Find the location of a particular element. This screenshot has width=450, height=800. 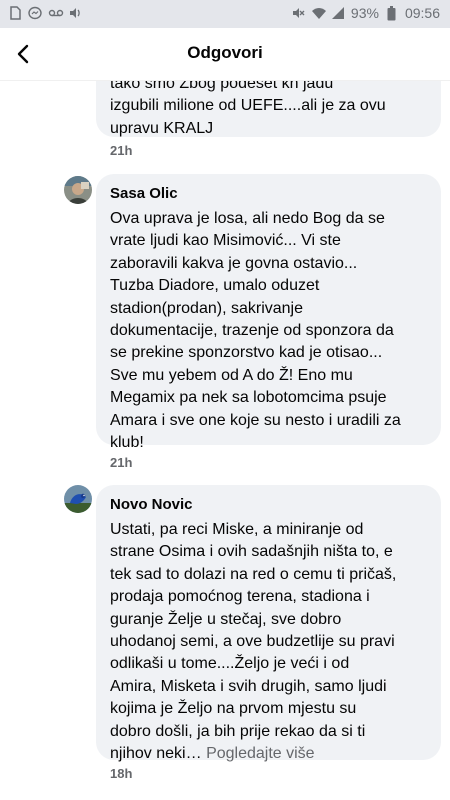

header: Odgovori is located at coordinates (225, 54).